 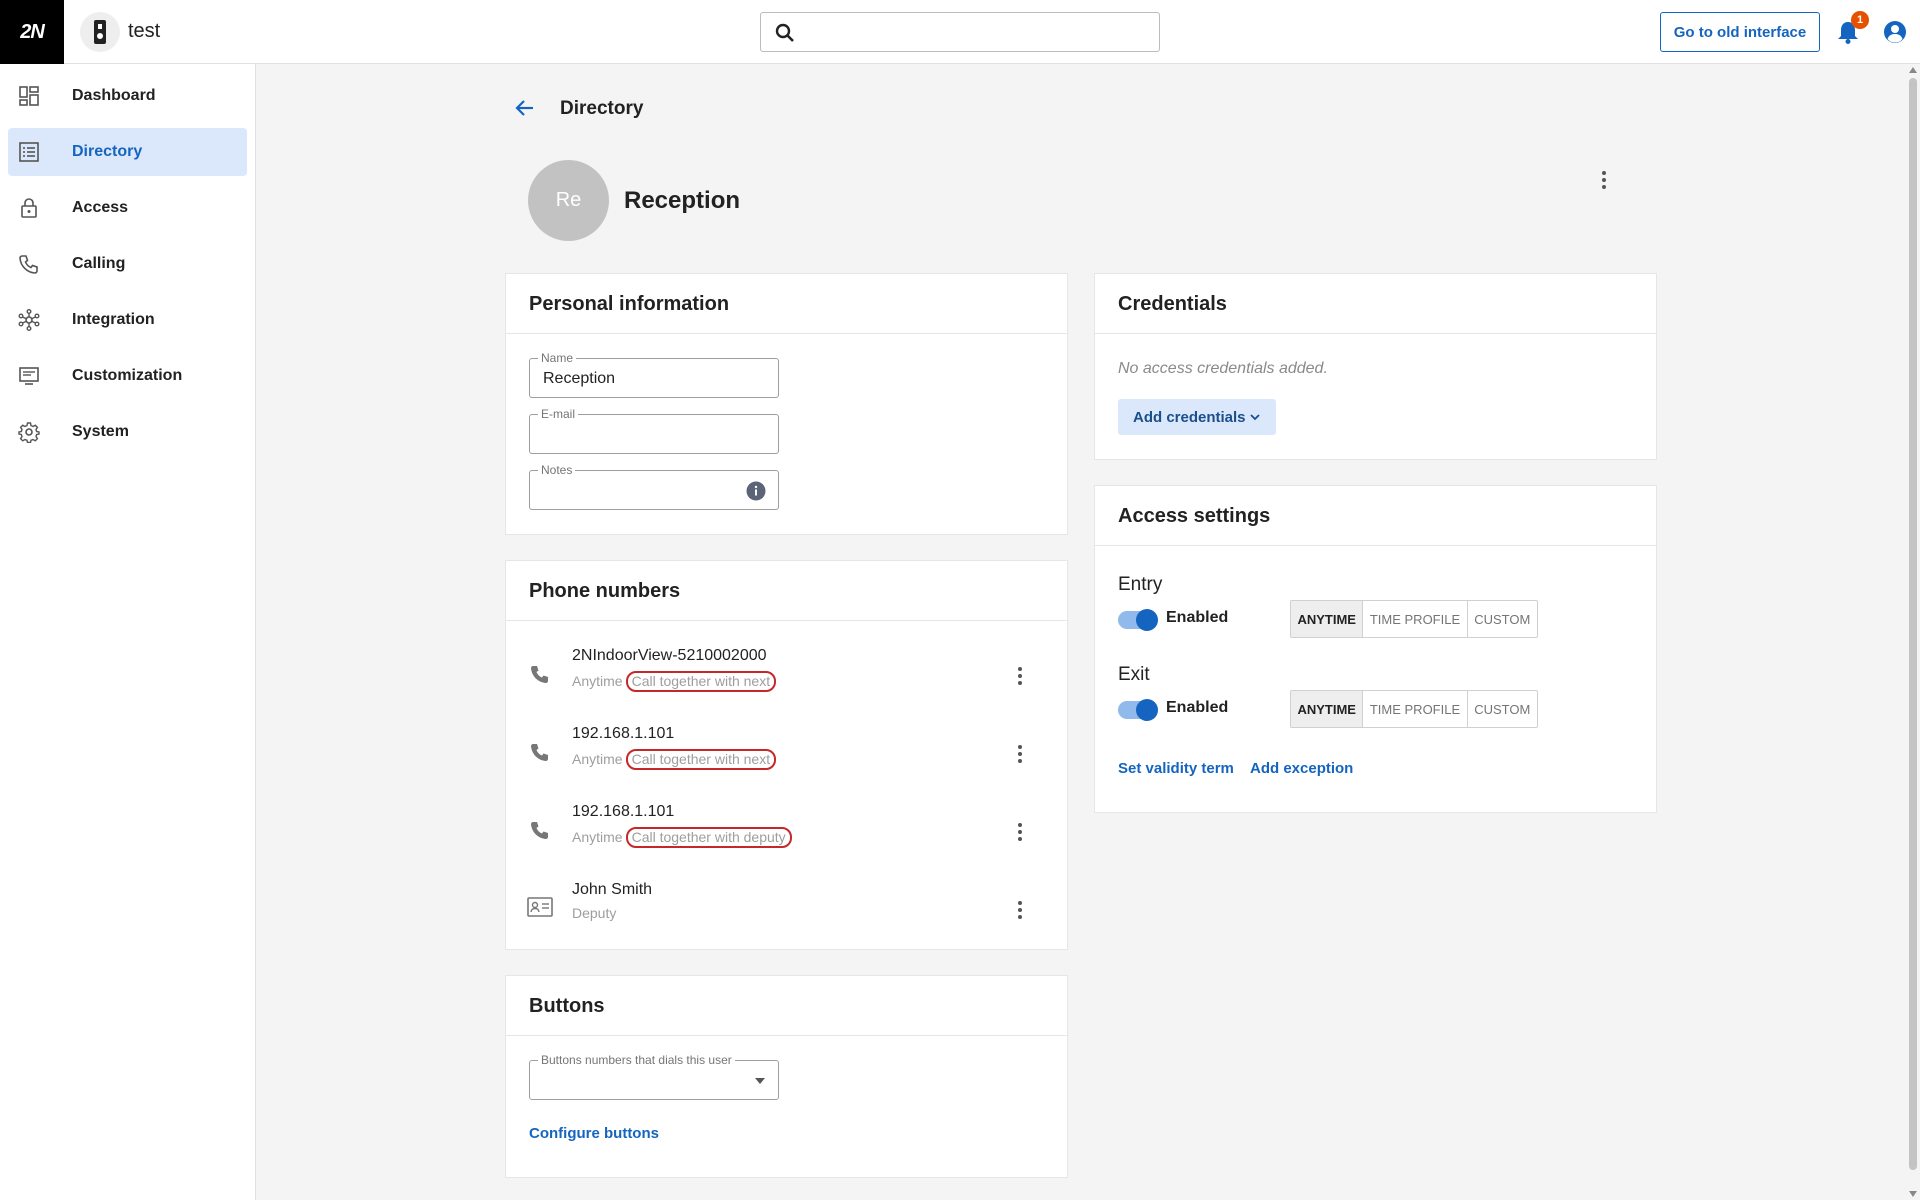 I want to click on scroll-thumb, so click(x=1913, y=624).